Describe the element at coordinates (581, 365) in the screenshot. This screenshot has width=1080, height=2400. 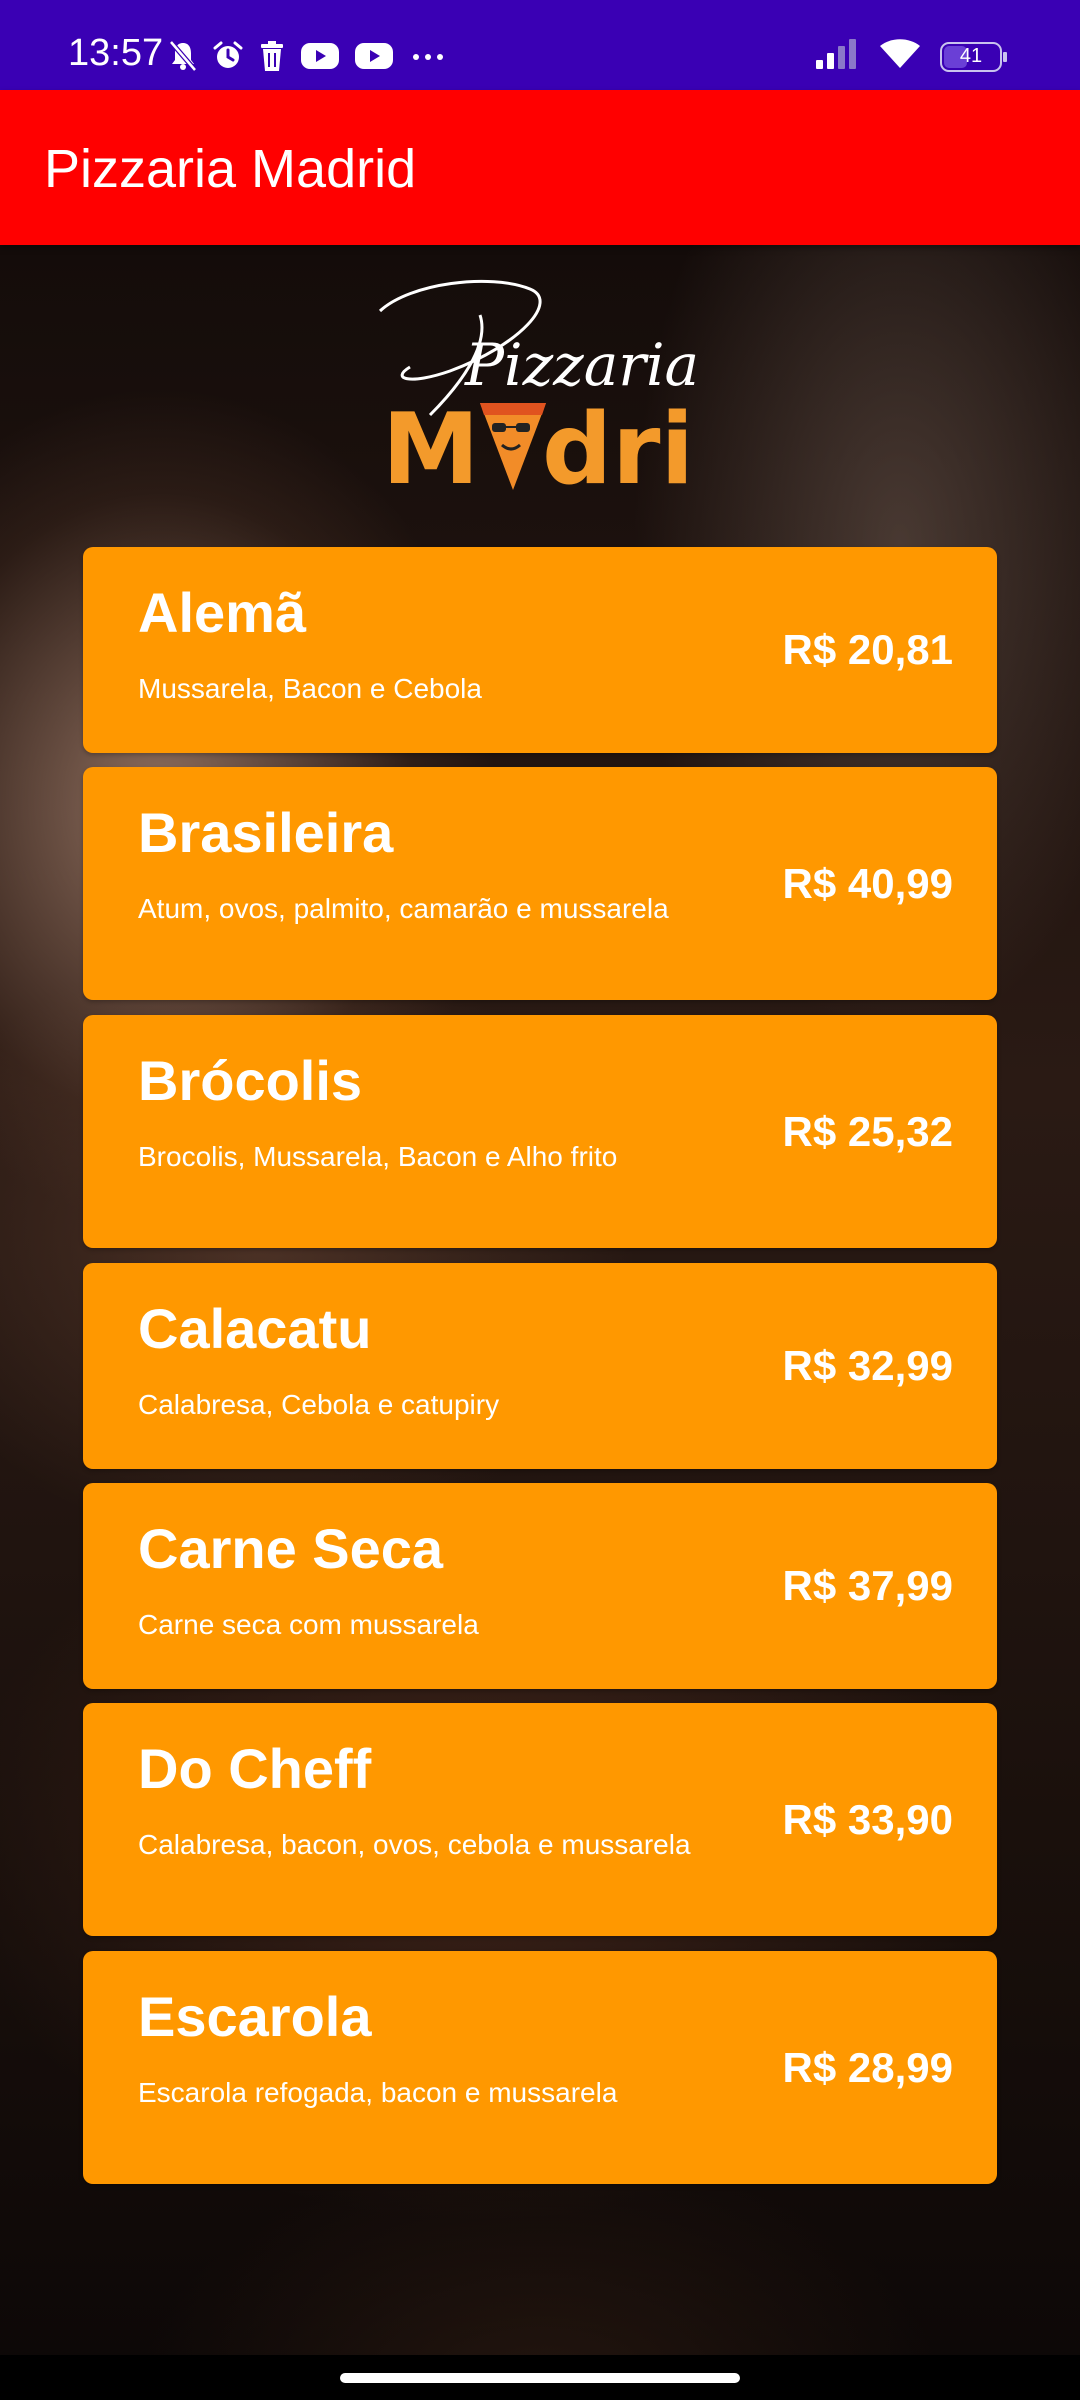
I see `logo-script-text: Pizzaria` at that location.